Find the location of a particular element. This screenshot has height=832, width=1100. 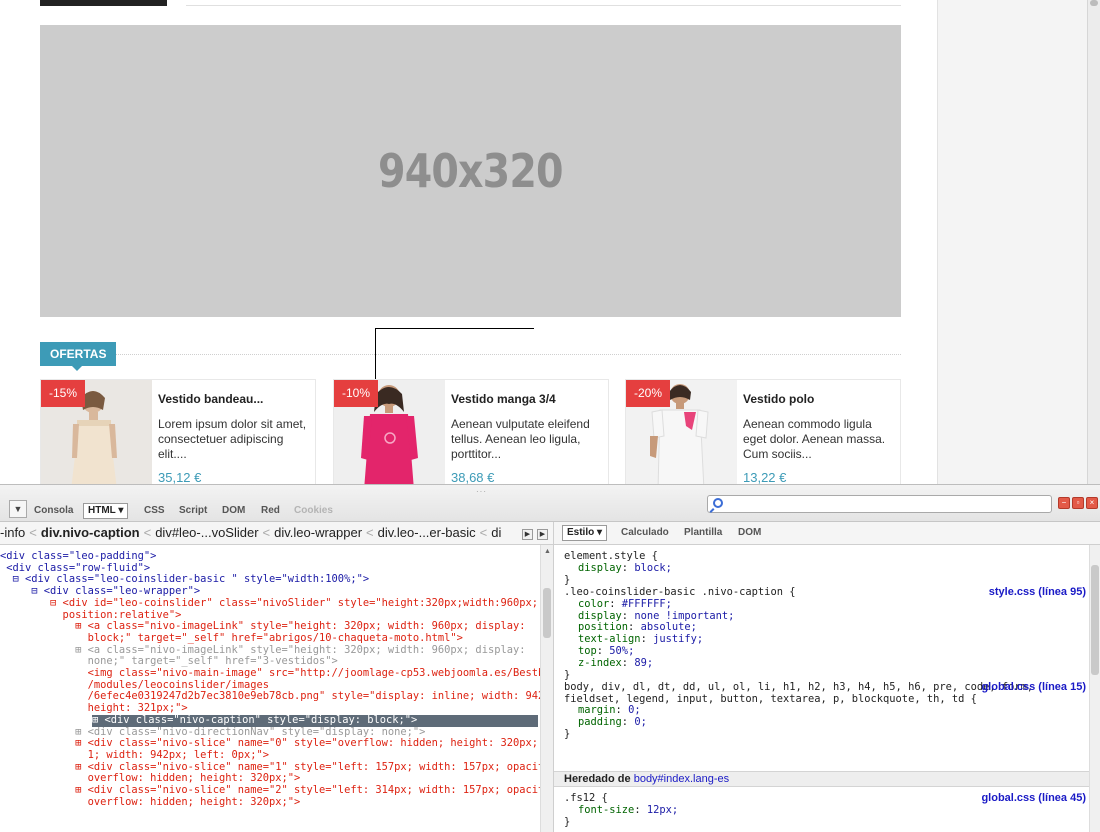

css-property-value: #FFFFFF; is located at coordinates (647, 604).